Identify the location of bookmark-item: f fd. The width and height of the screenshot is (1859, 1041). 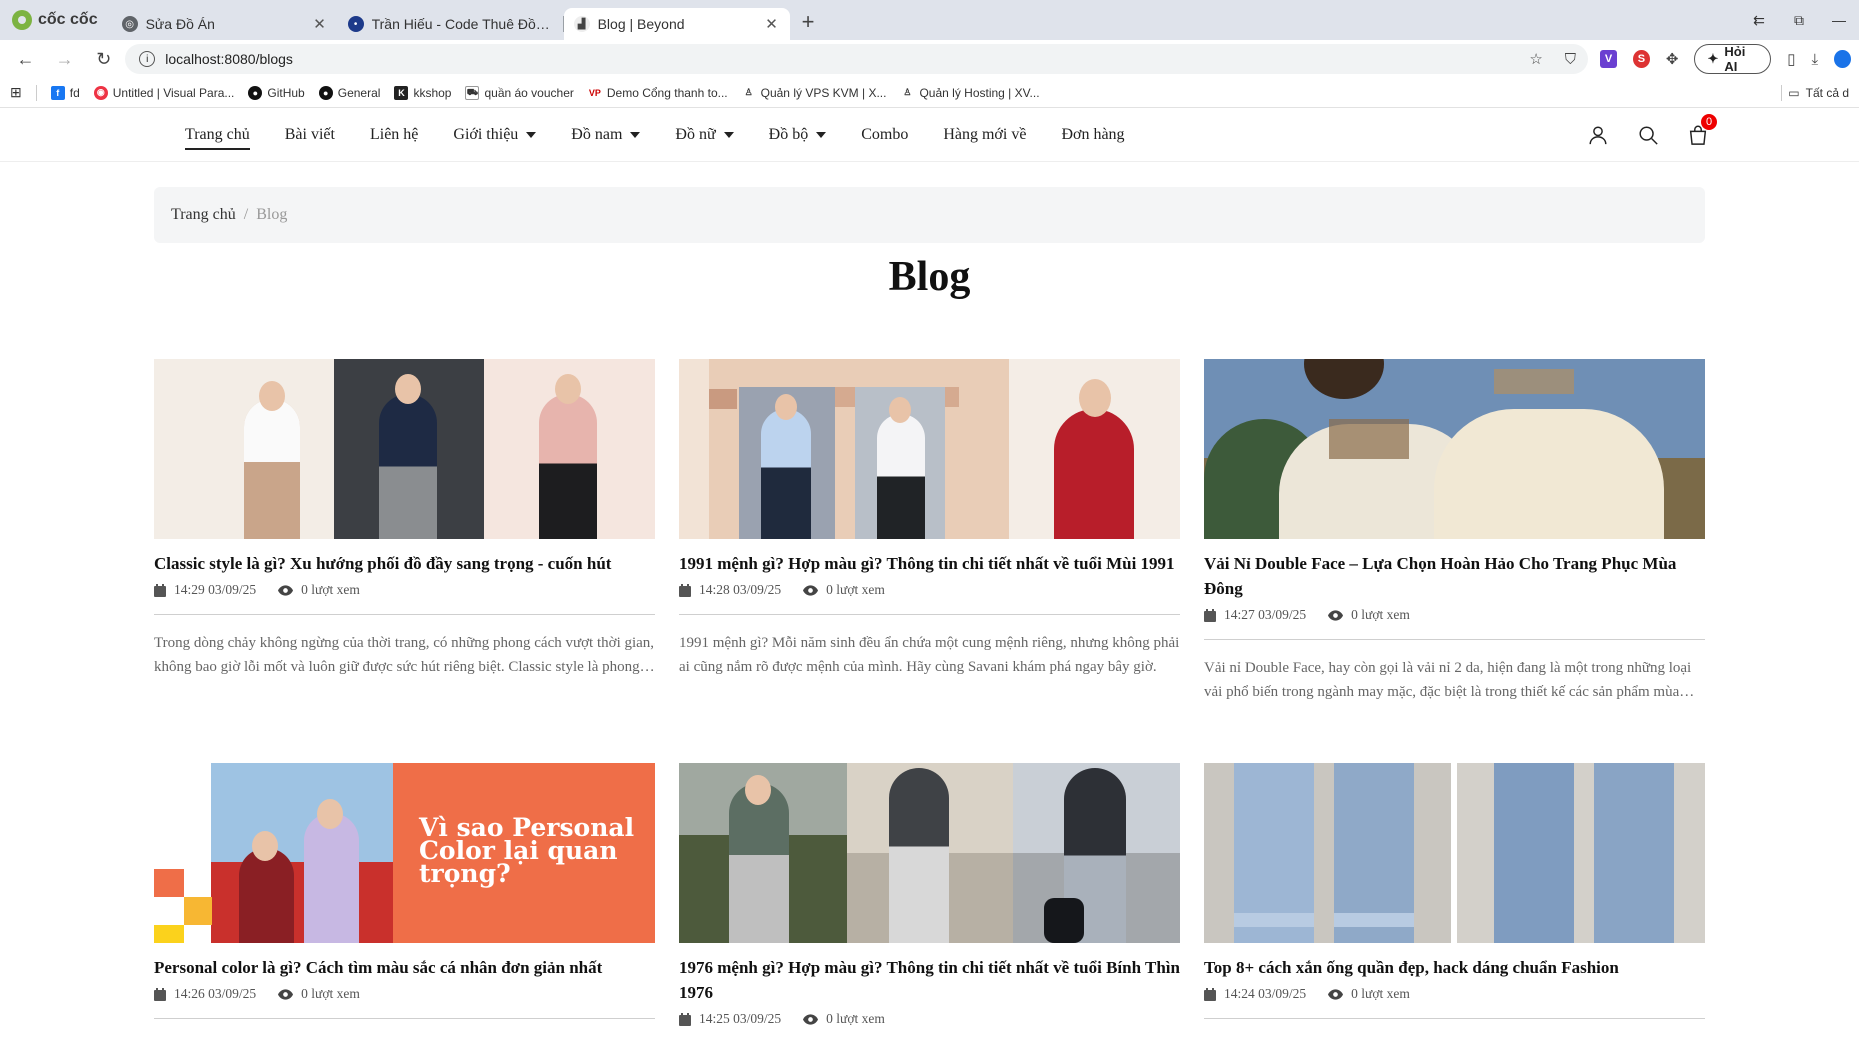
(65, 92).